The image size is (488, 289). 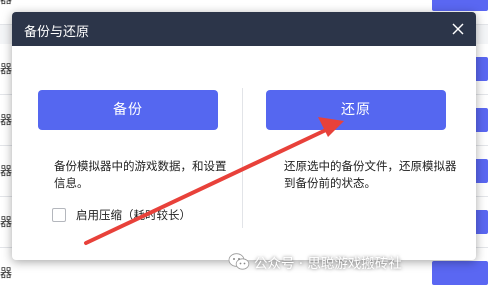 What do you see at coordinates (57, 32) in the screenshot?
I see `dialog-title: 备份与还原` at bounding box center [57, 32].